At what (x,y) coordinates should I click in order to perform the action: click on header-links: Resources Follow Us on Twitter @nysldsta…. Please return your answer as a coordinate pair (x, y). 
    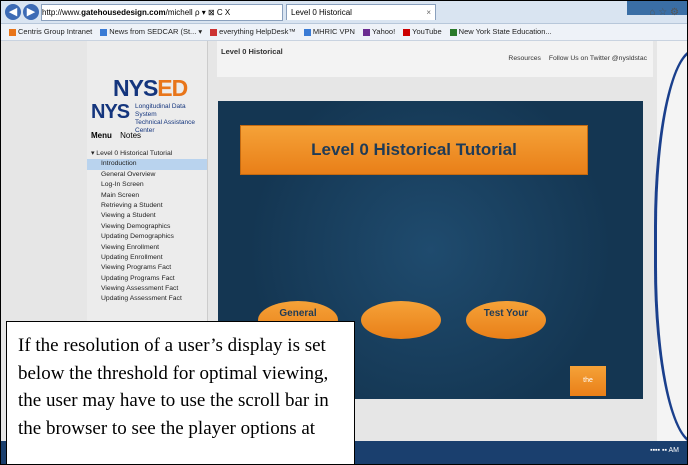
    Looking at the image, I should click on (574, 58).